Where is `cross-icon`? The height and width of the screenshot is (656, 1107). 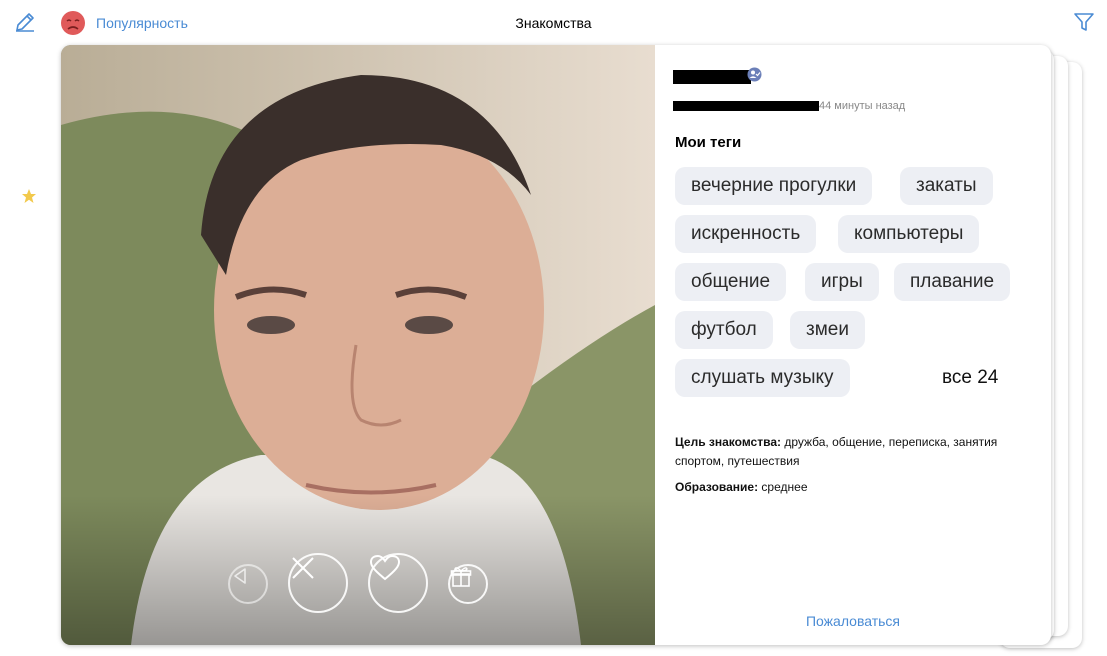
cross-icon is located at coordinates (303, 568).